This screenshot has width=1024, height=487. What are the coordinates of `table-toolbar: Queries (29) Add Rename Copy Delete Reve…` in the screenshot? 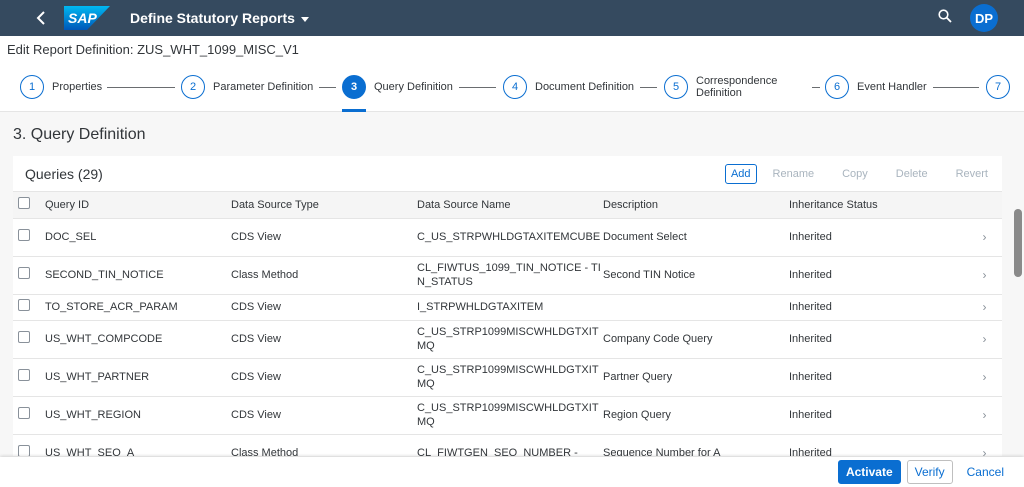 It's located at (507, 174).